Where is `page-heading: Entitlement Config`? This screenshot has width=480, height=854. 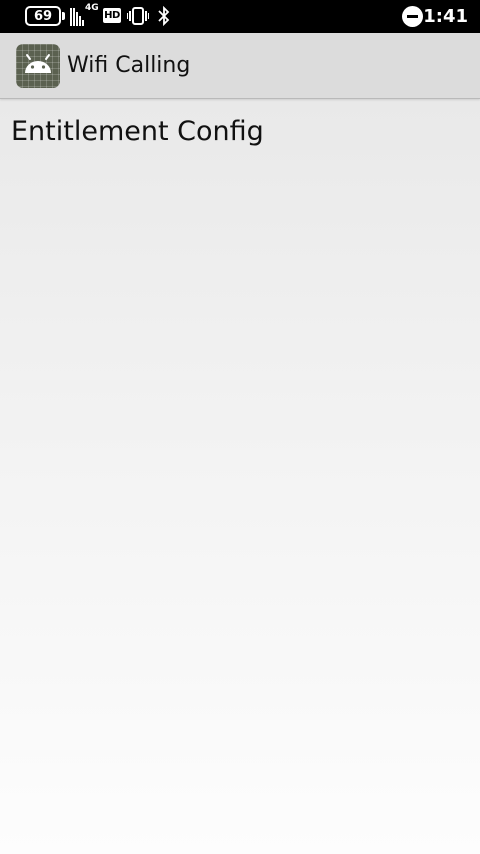
page-heading: Entitlement Config is located at coordinates (137, 131).